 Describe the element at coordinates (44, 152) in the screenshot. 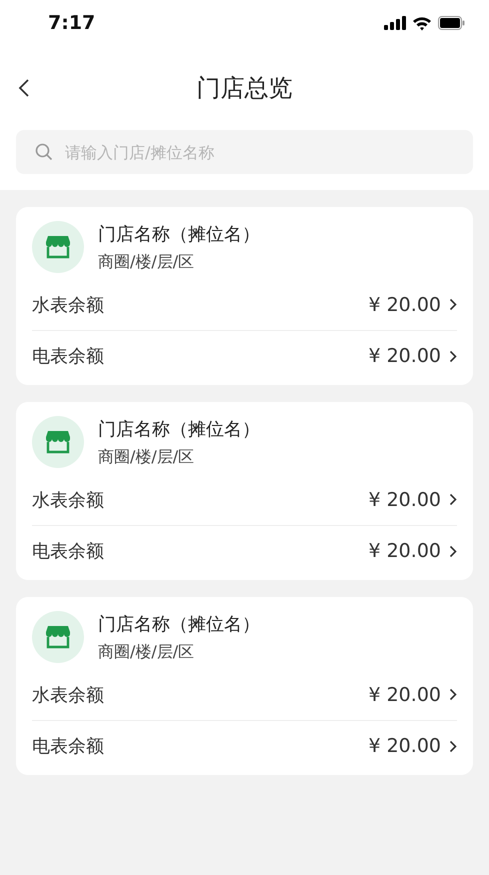

I see `search-icon` at that location.